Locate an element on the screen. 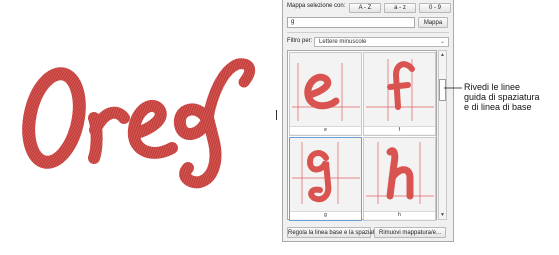 This screenshot has height=255, width=559. callout-leader-line is located at coordinates (453, 88).